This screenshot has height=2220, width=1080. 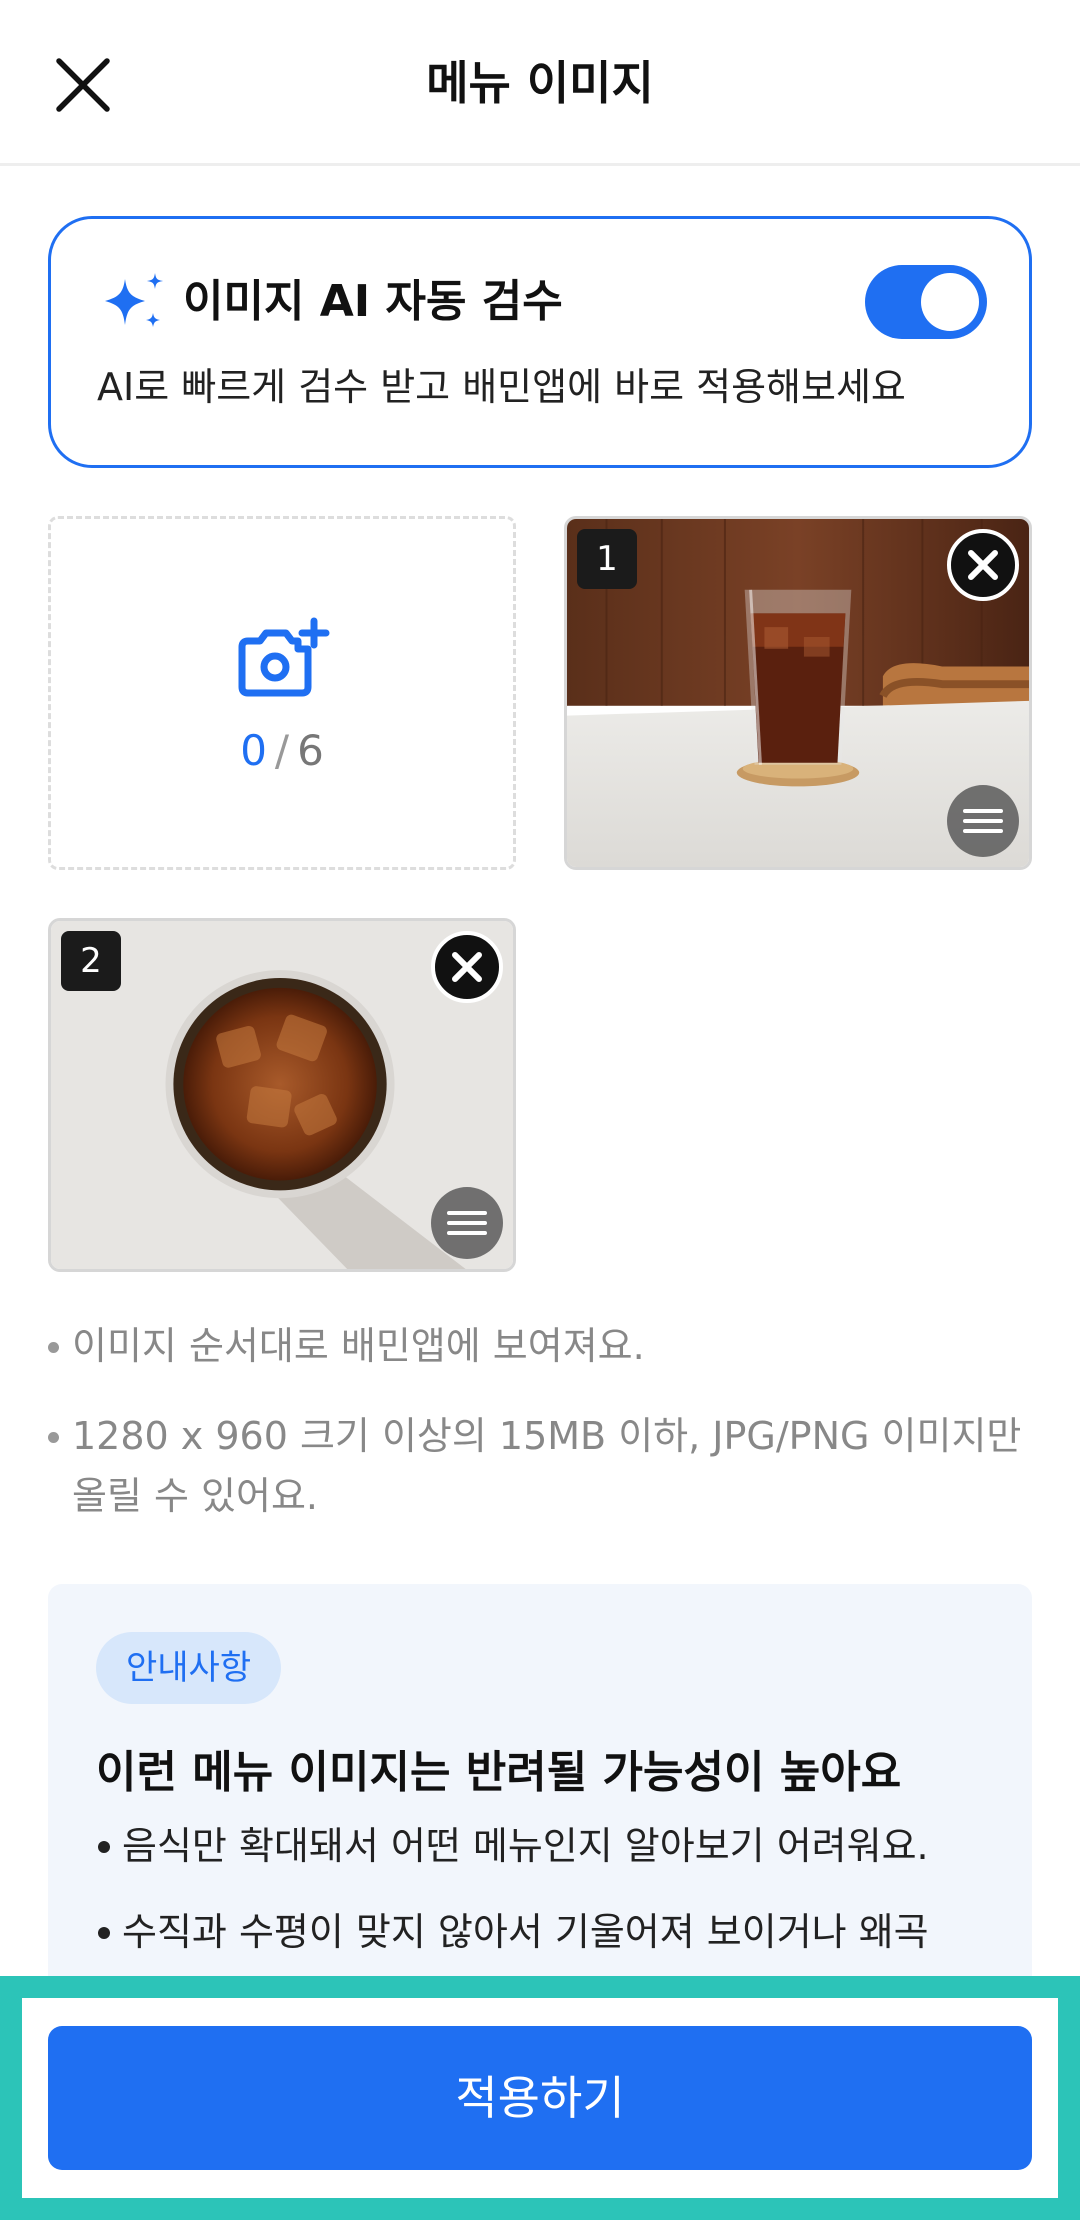 I want to click on sparkle-icon, so click(x=134, y=300).